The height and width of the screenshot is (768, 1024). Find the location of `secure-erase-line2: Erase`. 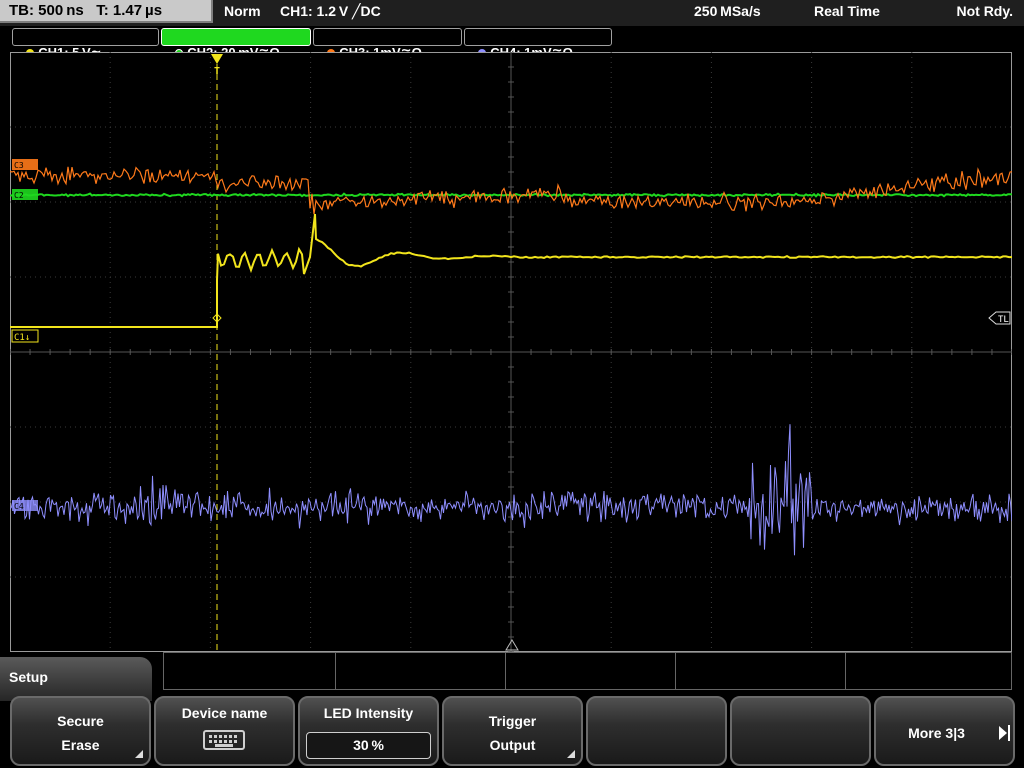

secure-erase-line2: Erase is located at coordinates (80, 745).